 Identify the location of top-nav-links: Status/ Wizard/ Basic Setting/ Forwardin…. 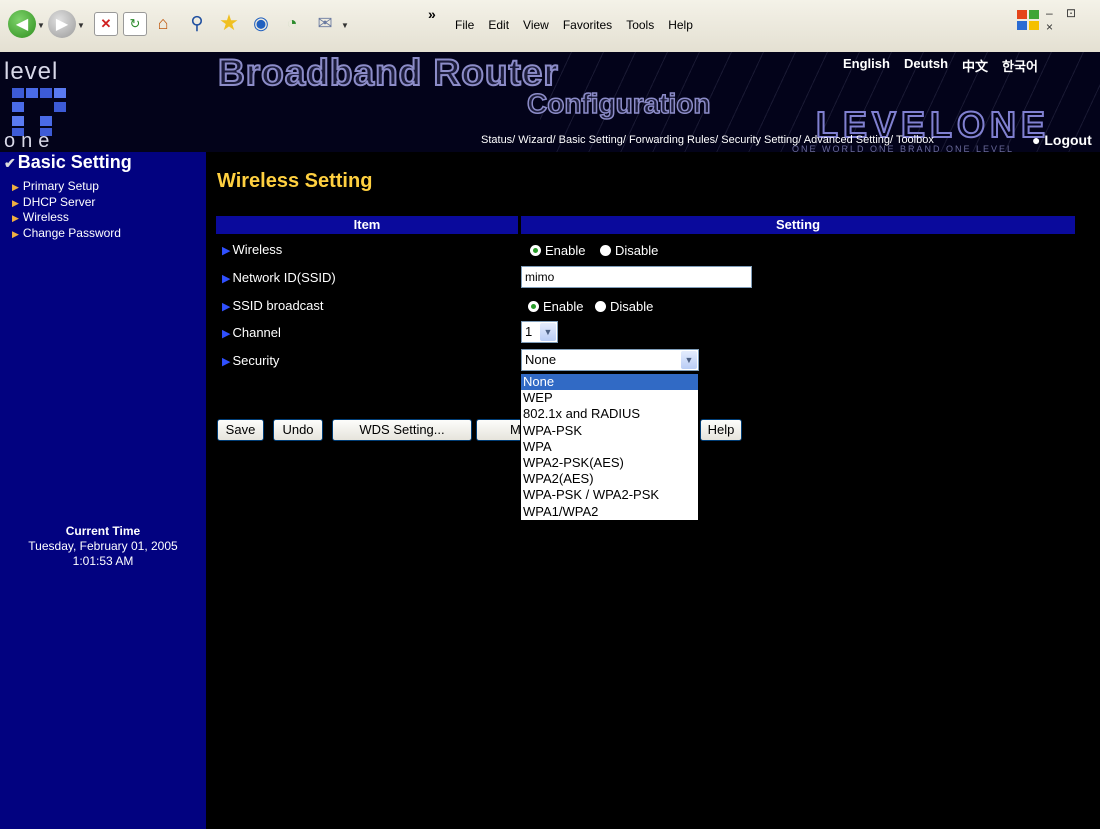
(707, 140).